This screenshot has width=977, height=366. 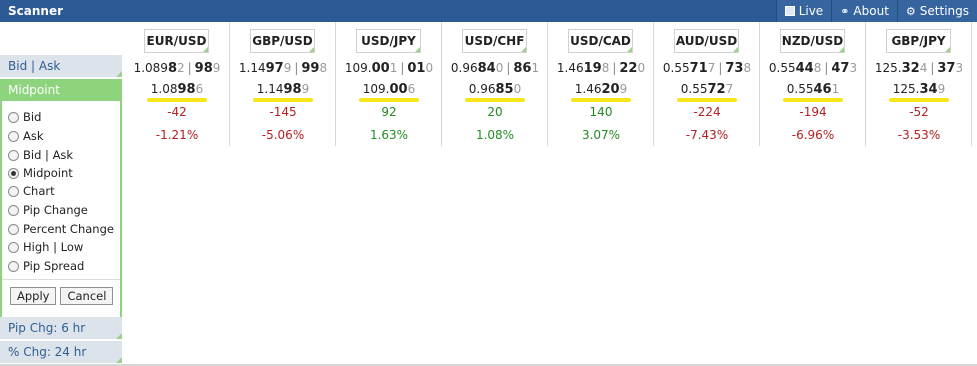 I want to click on bid-pips: 00, so click(x=380, y=68).